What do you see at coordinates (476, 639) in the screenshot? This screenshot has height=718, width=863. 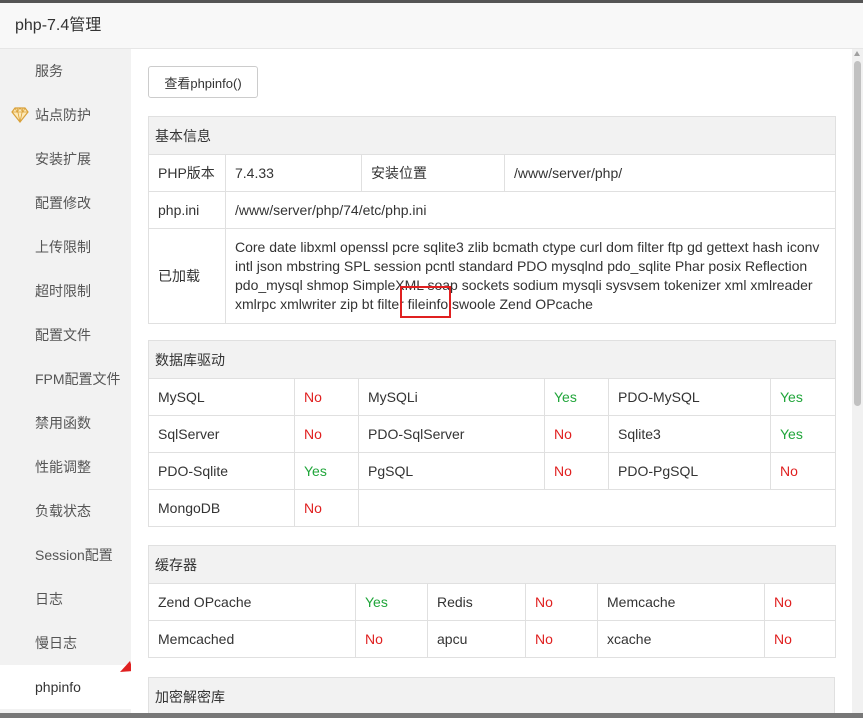 I see `cache-name: apcu` at bounding box center [476, 639].